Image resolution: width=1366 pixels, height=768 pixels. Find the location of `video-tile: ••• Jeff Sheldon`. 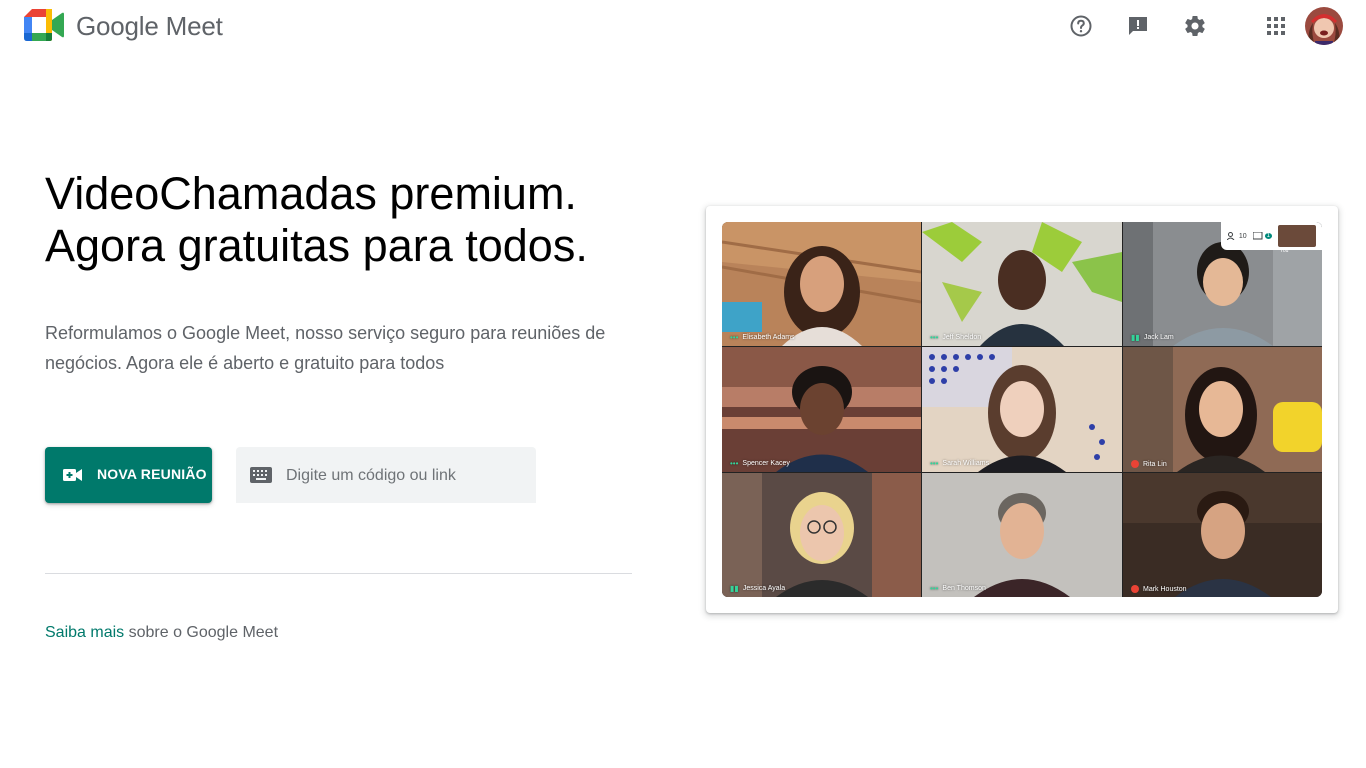

video-tile: ••• Jeff Sheldon is located at coordinates (1022, 284).